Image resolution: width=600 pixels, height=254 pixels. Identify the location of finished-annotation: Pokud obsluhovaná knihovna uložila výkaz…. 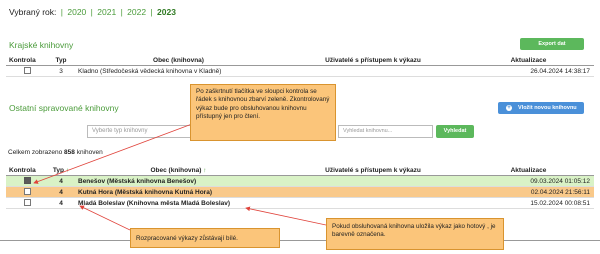
(415, 234).